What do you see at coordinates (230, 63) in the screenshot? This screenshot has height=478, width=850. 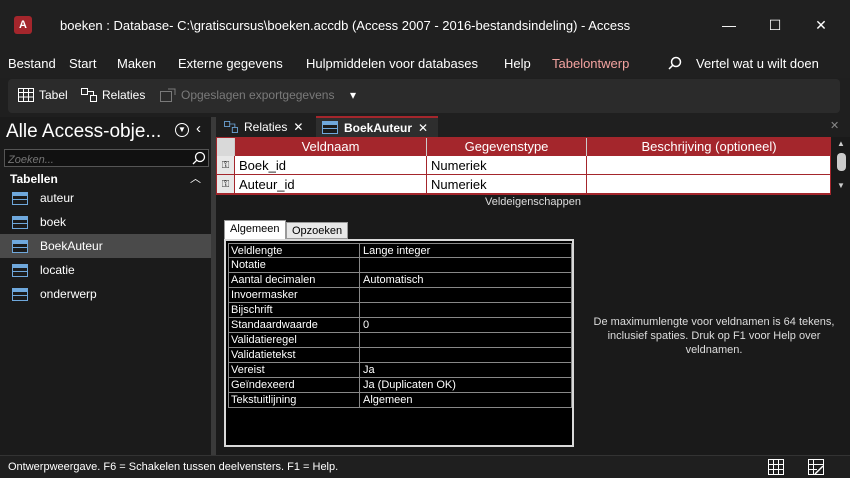 I see `menu-externe-gegevens: Externe gegevens` at bounding box center [230, 63].